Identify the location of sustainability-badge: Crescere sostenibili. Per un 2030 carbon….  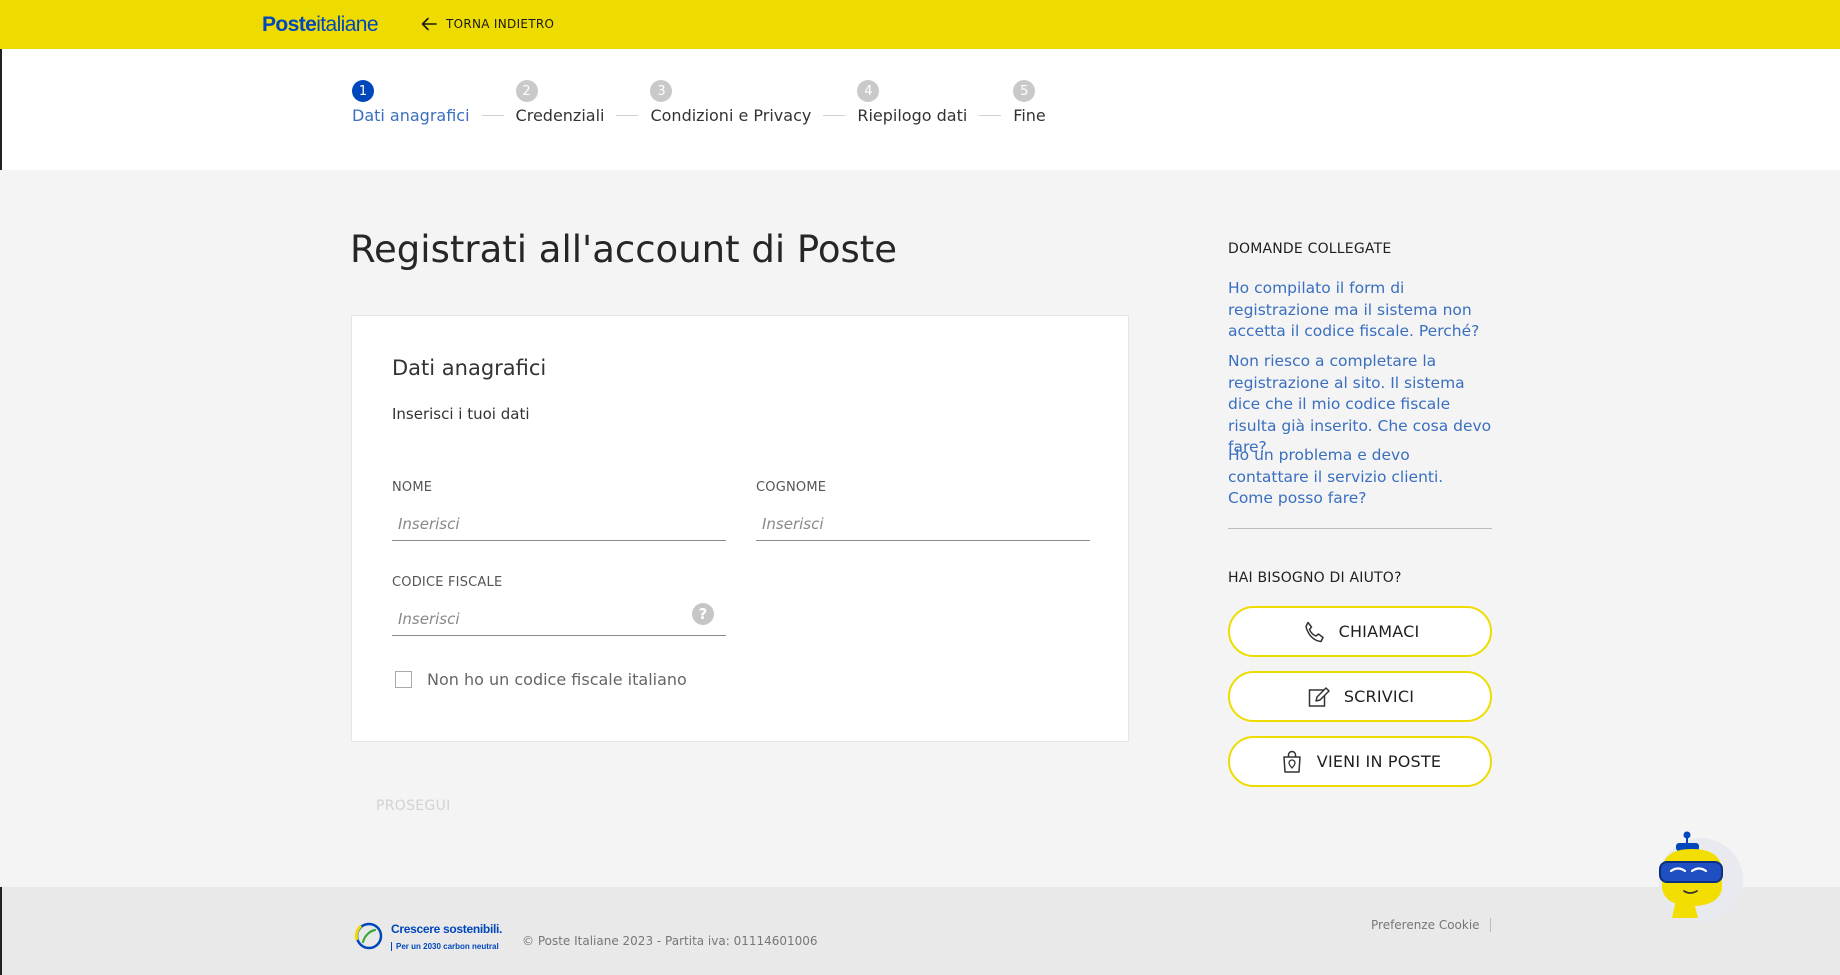
(427, 936).